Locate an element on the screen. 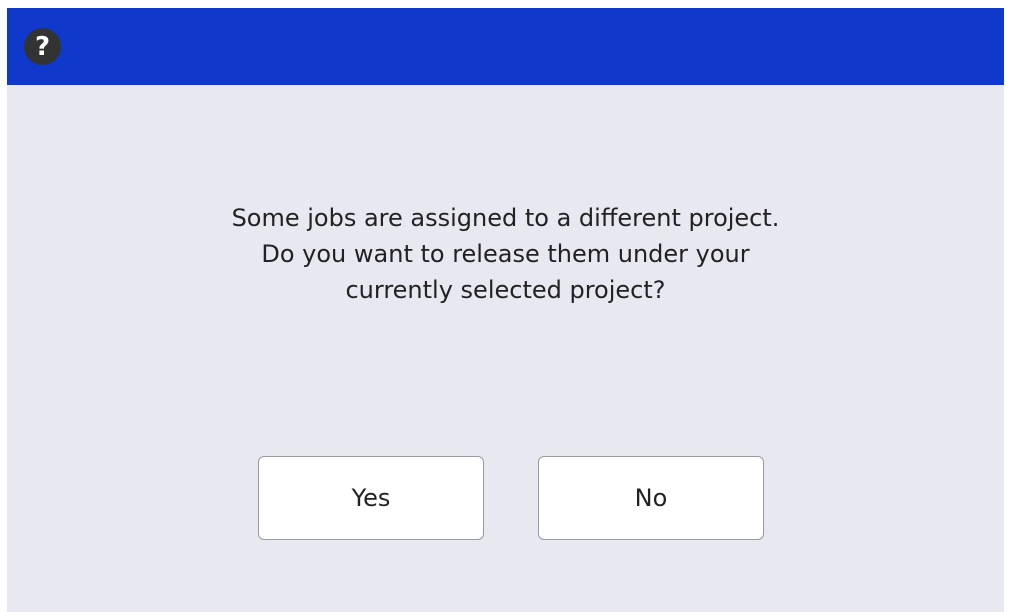  message-line: Do you want to release them under your is located at coordinates (505, 254).